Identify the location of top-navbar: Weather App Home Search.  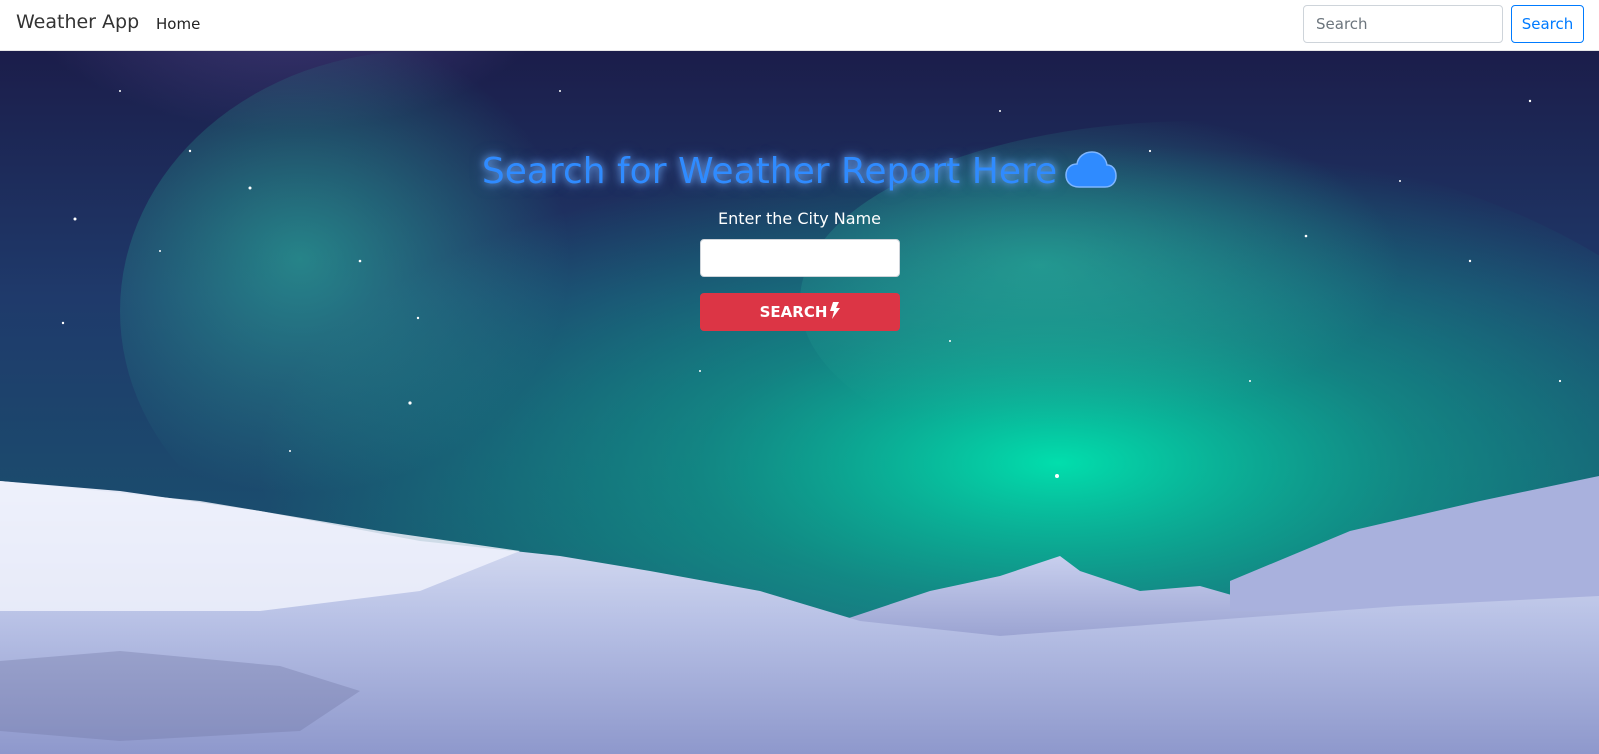
(799, 25).